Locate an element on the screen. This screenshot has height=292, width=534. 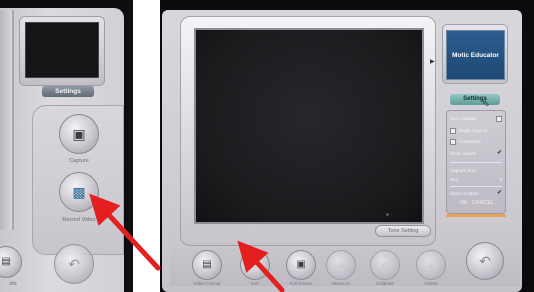
auto-capture-option: Auto Capture is located at coordinates (476, 118).